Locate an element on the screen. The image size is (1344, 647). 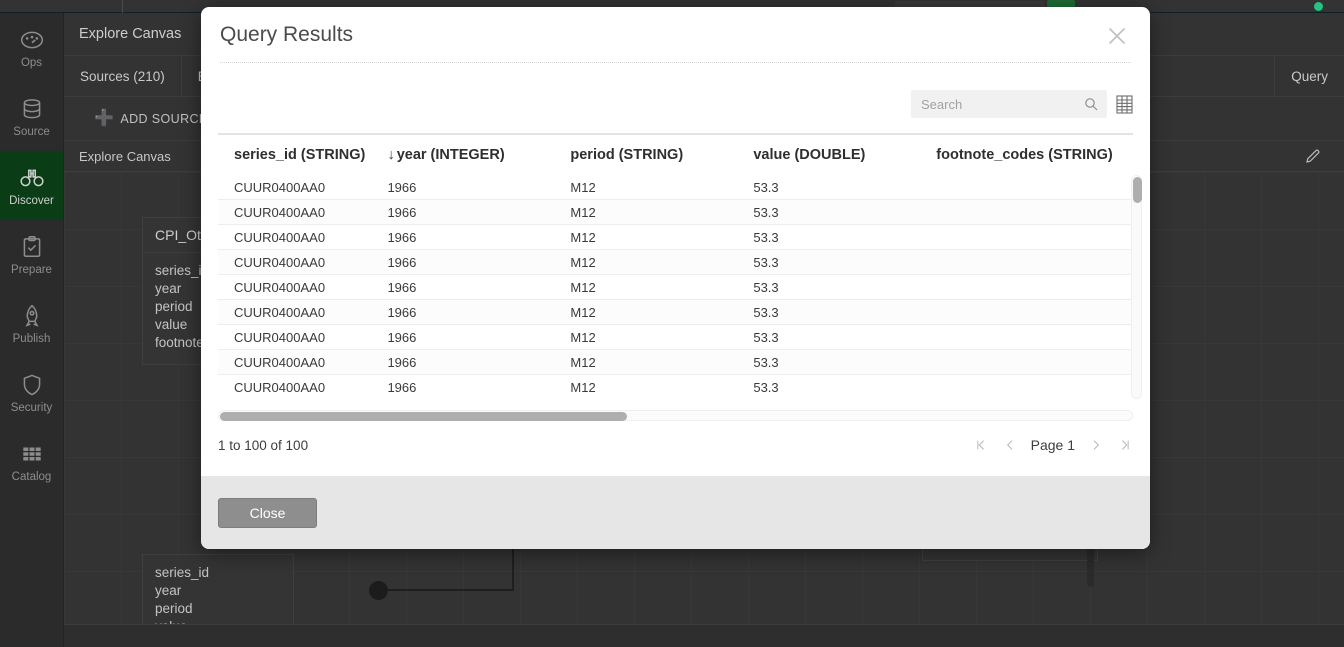
sidebar-item-source: Source is located at coordinates (31, 116).